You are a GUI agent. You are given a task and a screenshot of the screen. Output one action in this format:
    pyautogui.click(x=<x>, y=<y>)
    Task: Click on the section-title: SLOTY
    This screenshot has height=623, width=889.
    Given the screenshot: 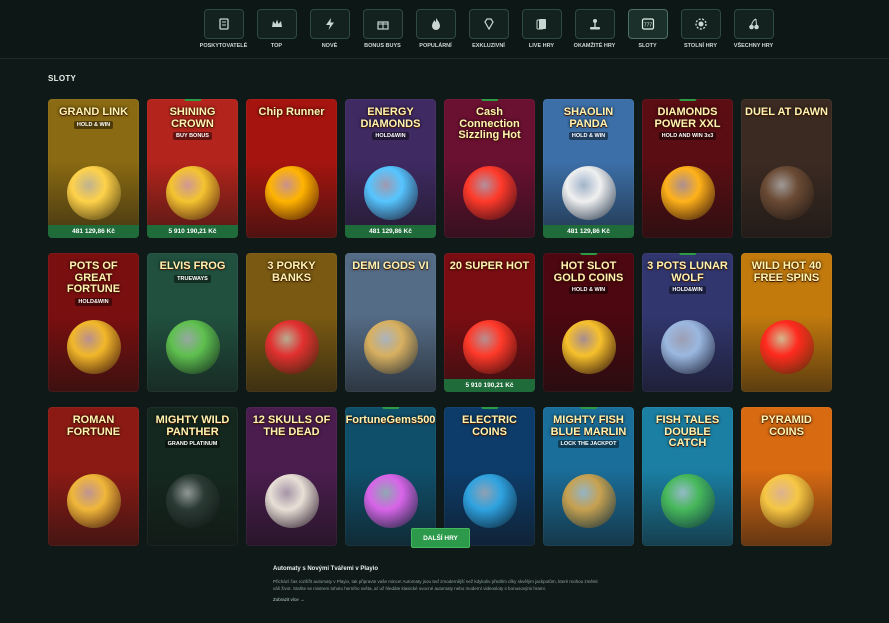 What is the action you would take?
    pyautogui.click(x=62, y=78)
    